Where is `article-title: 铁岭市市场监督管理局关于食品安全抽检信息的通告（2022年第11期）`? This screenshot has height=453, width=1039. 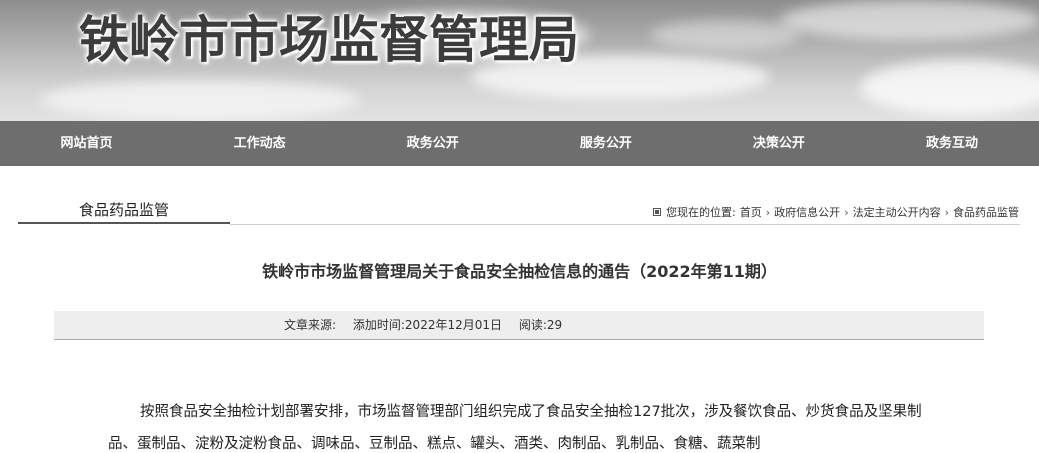 article-title: 铁岭市市场监督管理局关于食品安全抽检信息的通告（2022年第11期） is located at coordinates (519, 271).